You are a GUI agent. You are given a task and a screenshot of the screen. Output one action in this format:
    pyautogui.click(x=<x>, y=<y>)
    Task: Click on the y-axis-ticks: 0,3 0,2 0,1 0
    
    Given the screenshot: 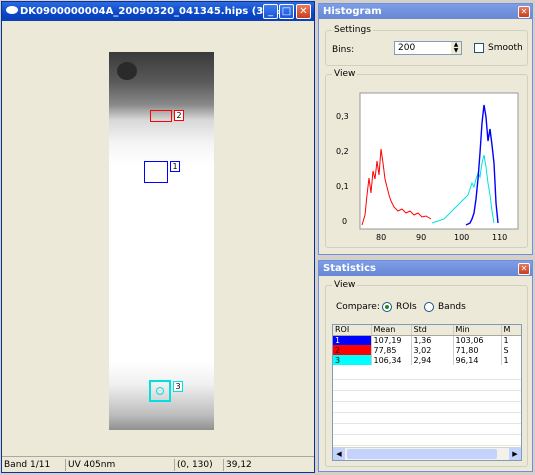 What is the action you would take?
    pyautogui.click(x=342, y=169)
    